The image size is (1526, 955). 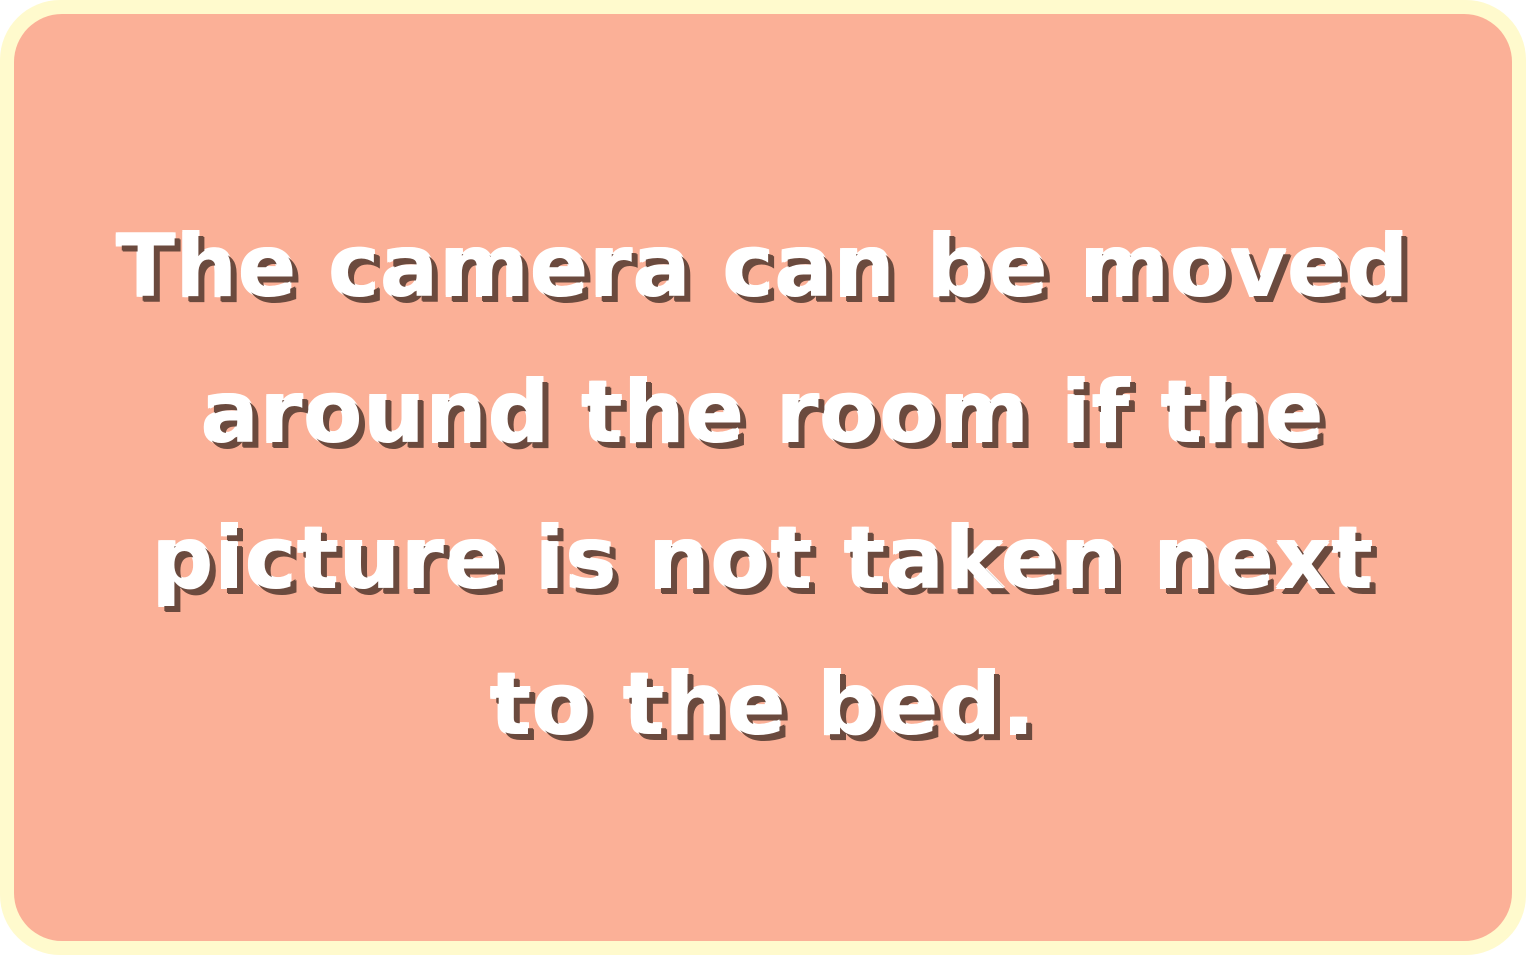 What do you see at coordinates (763, 266) in the screenshot?
I see `dialog-line-1: The camera can be moved` at bounding box center [763, 266].